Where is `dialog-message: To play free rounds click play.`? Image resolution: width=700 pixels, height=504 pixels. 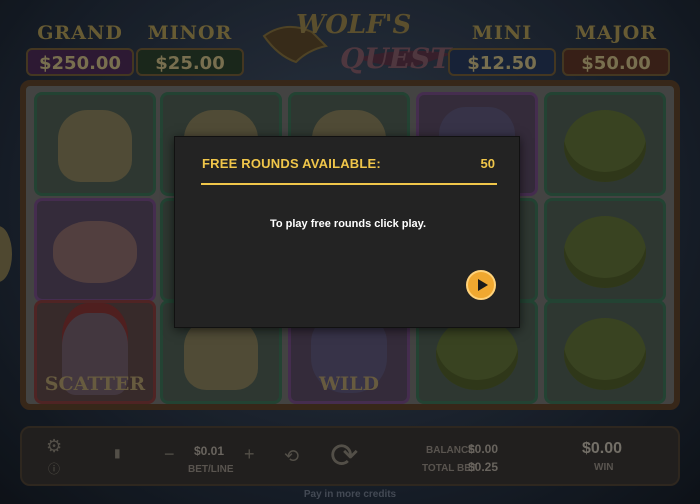 dialog-message: To play free rounds click play. is located at coordinates (348, 224).